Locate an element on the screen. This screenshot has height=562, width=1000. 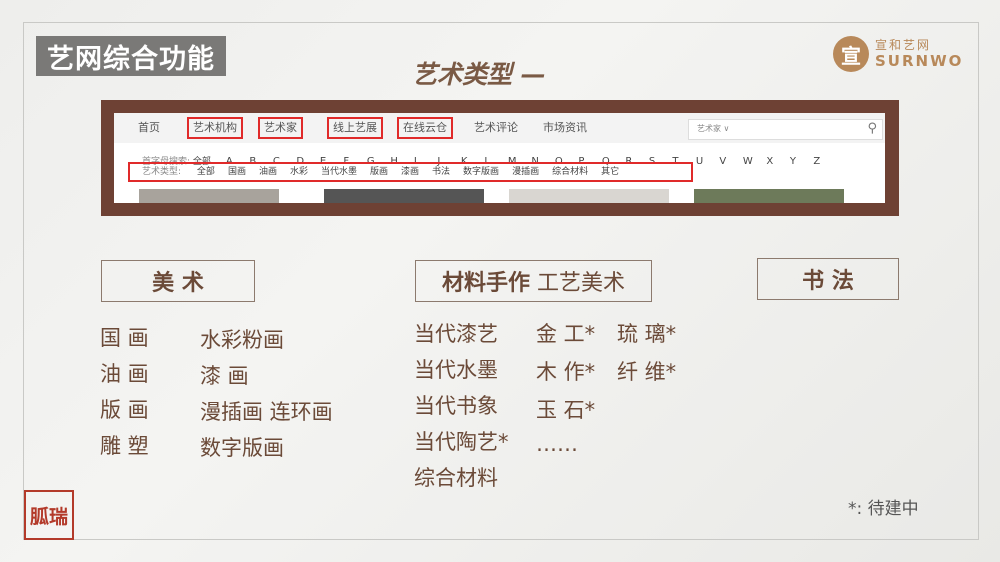
nav-cloud-warehouse: 在线云仓 is located at coordinates (425, 128).